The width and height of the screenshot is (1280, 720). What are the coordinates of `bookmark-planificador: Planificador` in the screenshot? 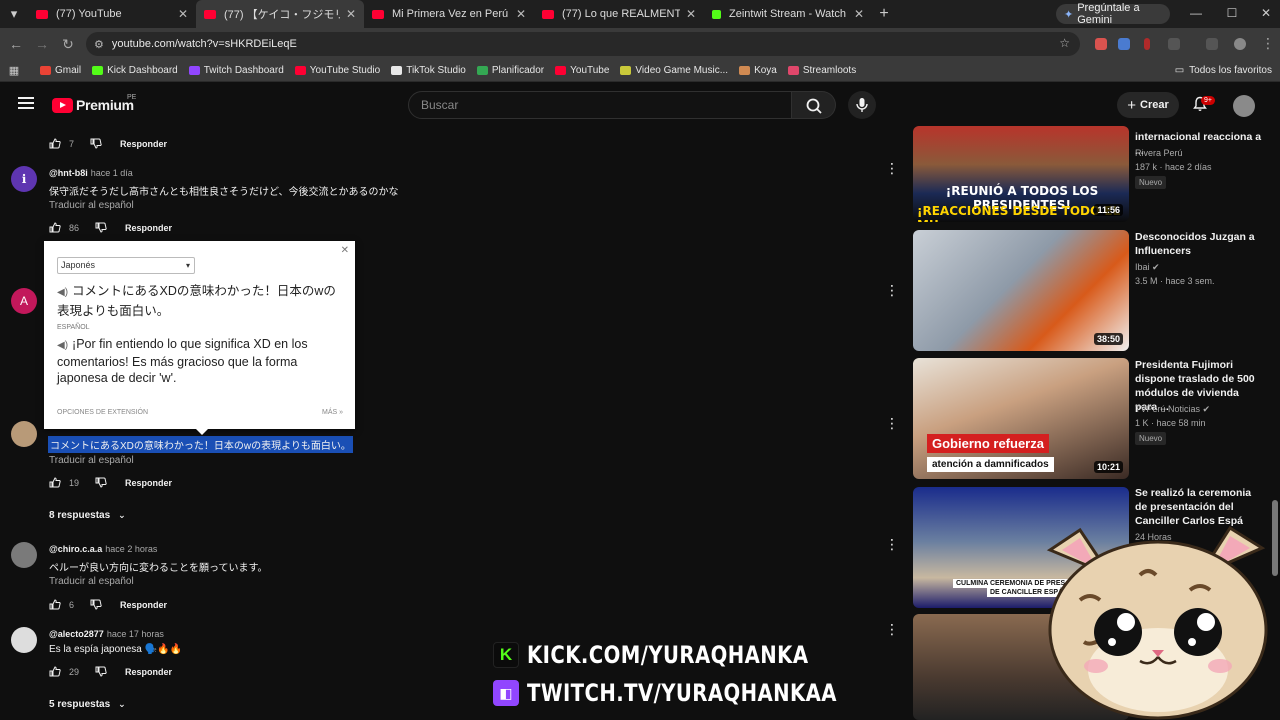 It's located at (510, 70).